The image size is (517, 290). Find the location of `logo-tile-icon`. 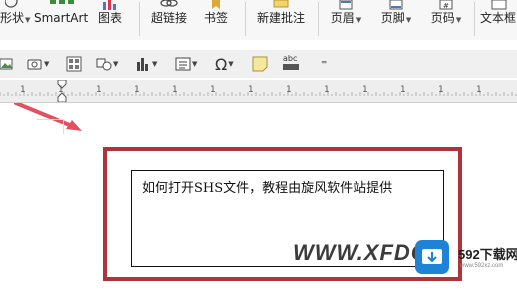

logo-tile-icon is located at coordinates (432, 257).